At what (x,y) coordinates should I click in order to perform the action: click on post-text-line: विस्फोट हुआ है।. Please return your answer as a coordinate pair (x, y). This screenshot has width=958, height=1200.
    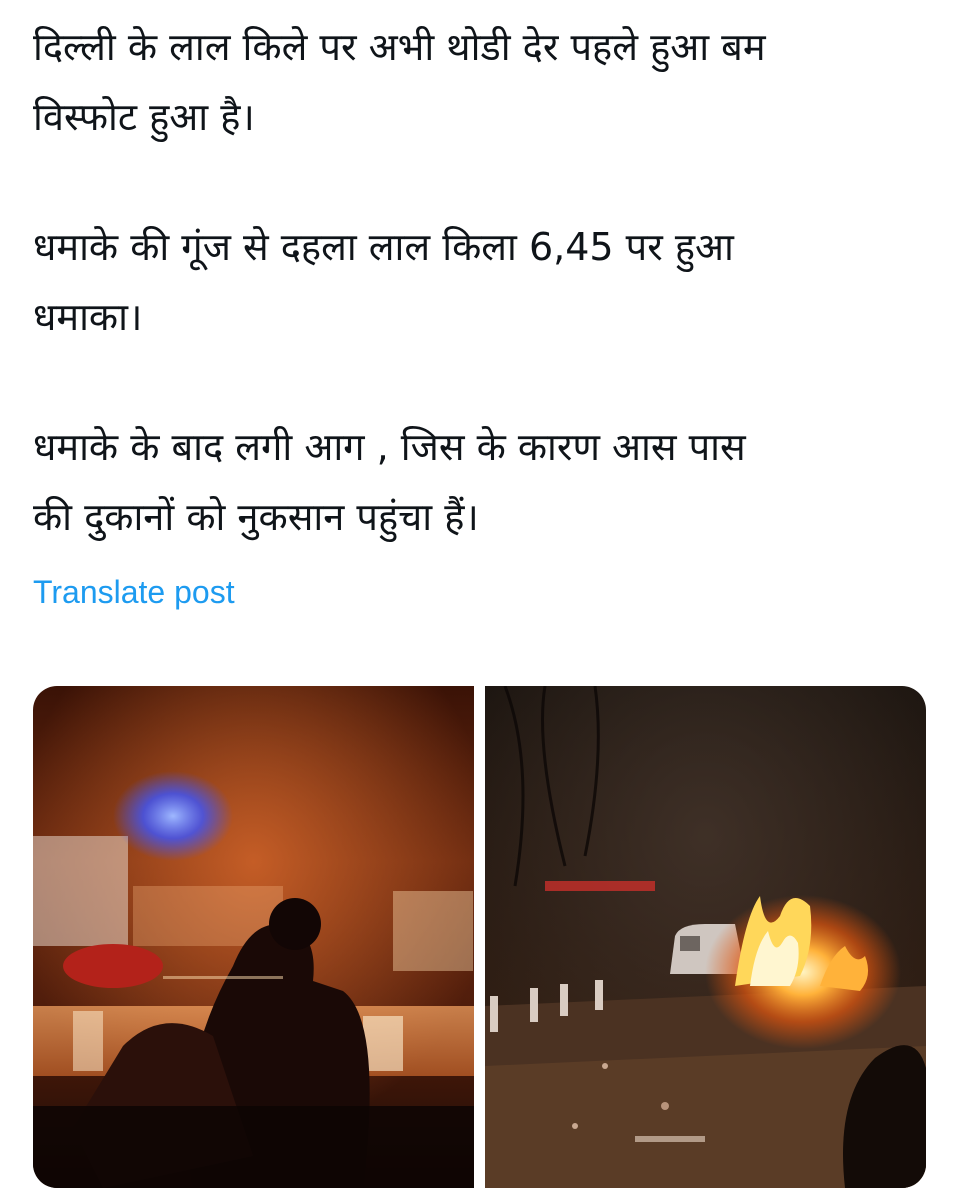
    Looking at the image, I should click on (144, 117).